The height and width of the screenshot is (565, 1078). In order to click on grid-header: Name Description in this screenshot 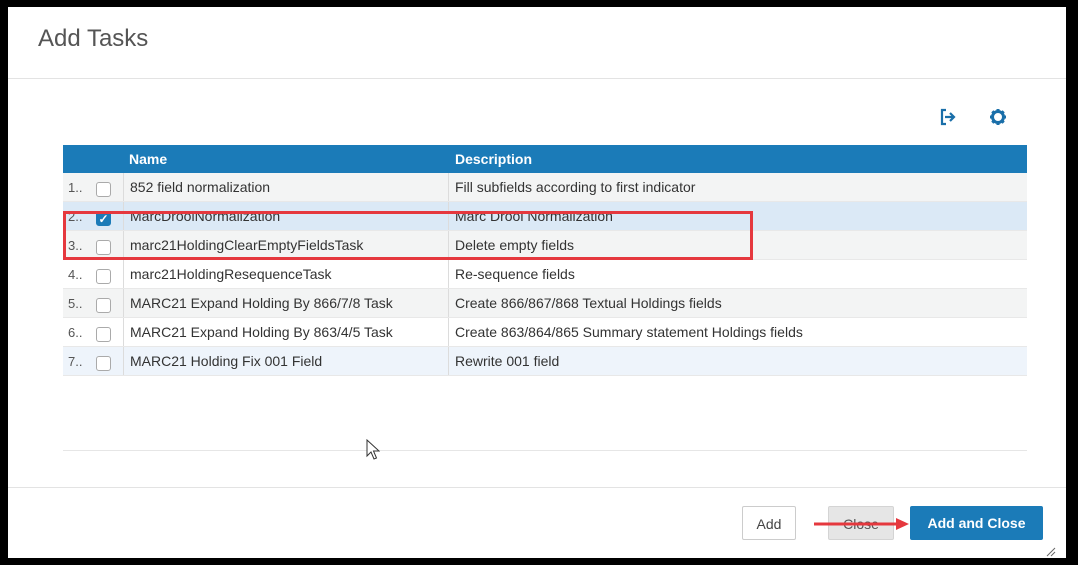, I will do `click(545, 159)`.